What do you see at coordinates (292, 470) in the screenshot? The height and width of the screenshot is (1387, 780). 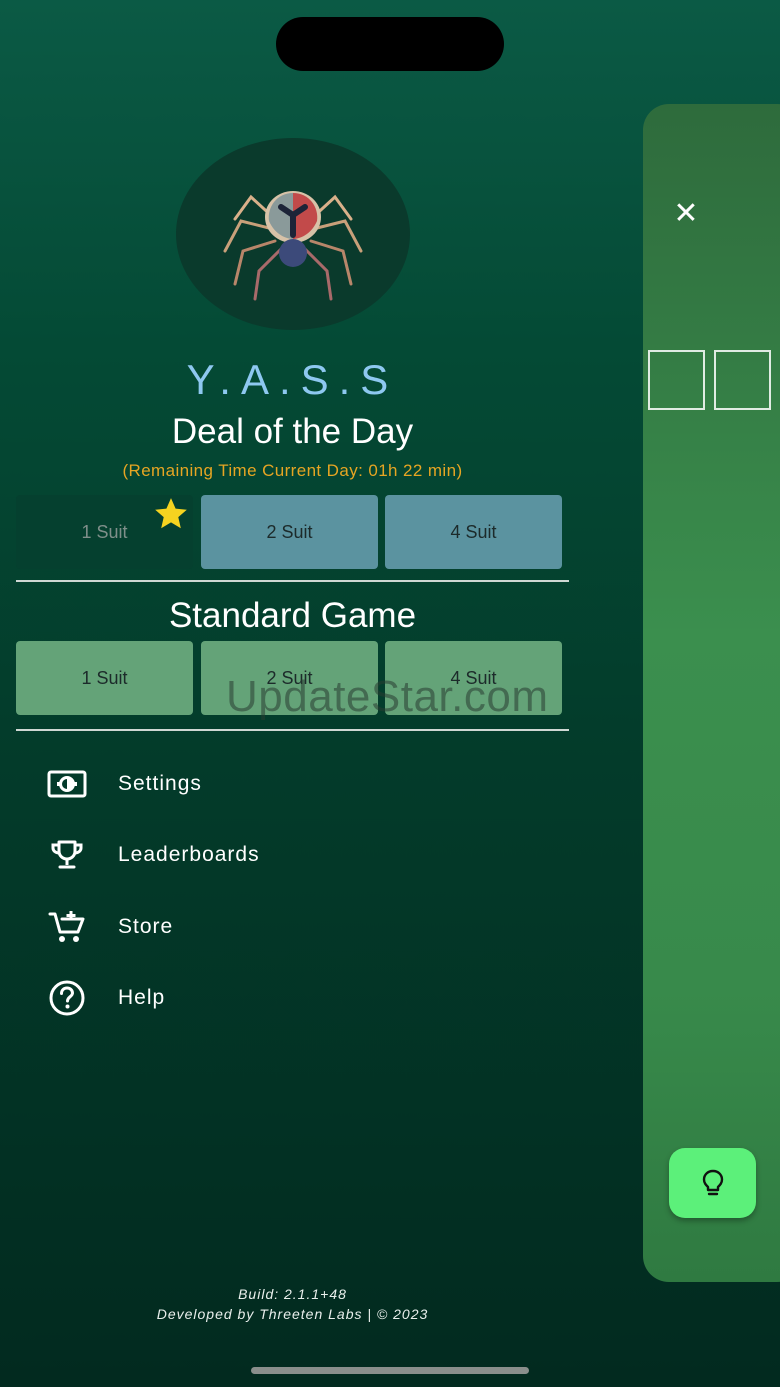 I see `remaining-time-label: (Remaining Time Current Day: 01h 22 min)` at bounding box center [292, 470].